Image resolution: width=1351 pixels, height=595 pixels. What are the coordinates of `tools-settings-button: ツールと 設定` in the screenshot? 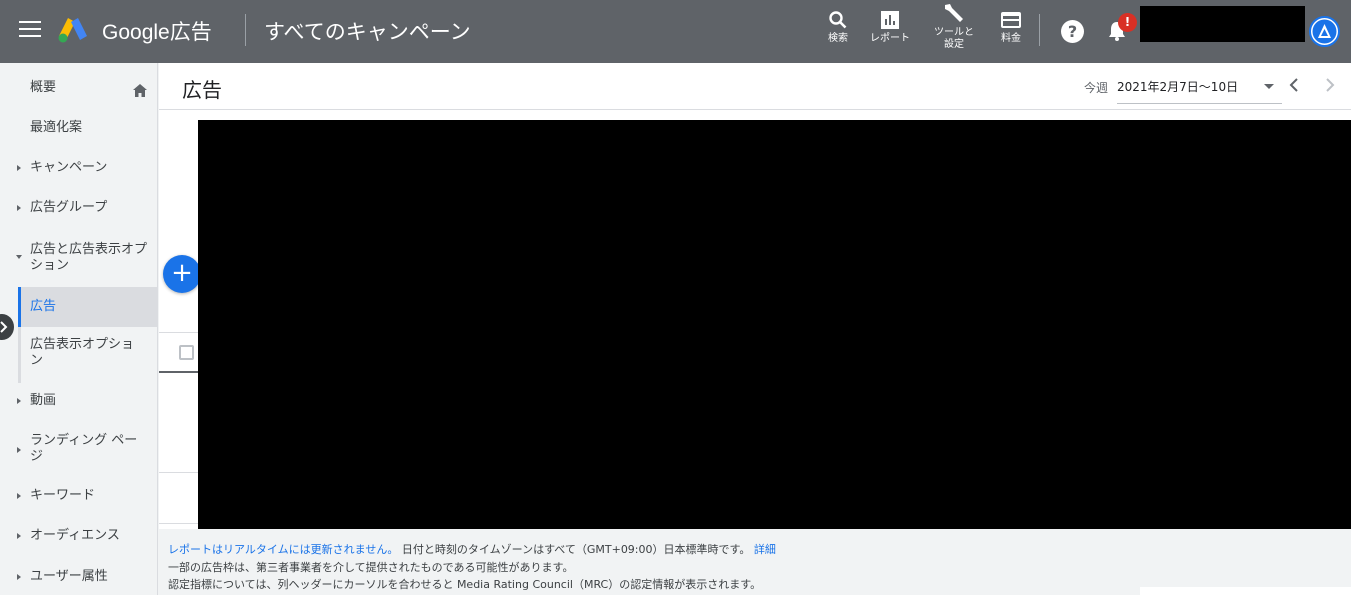 It's located at (954, 26).